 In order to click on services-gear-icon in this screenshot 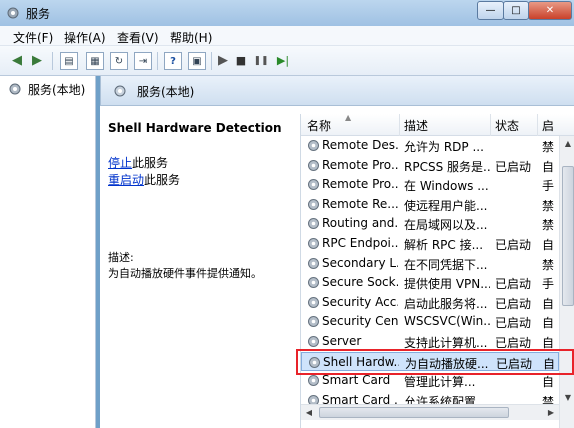, I will do `click(15, 89)`.